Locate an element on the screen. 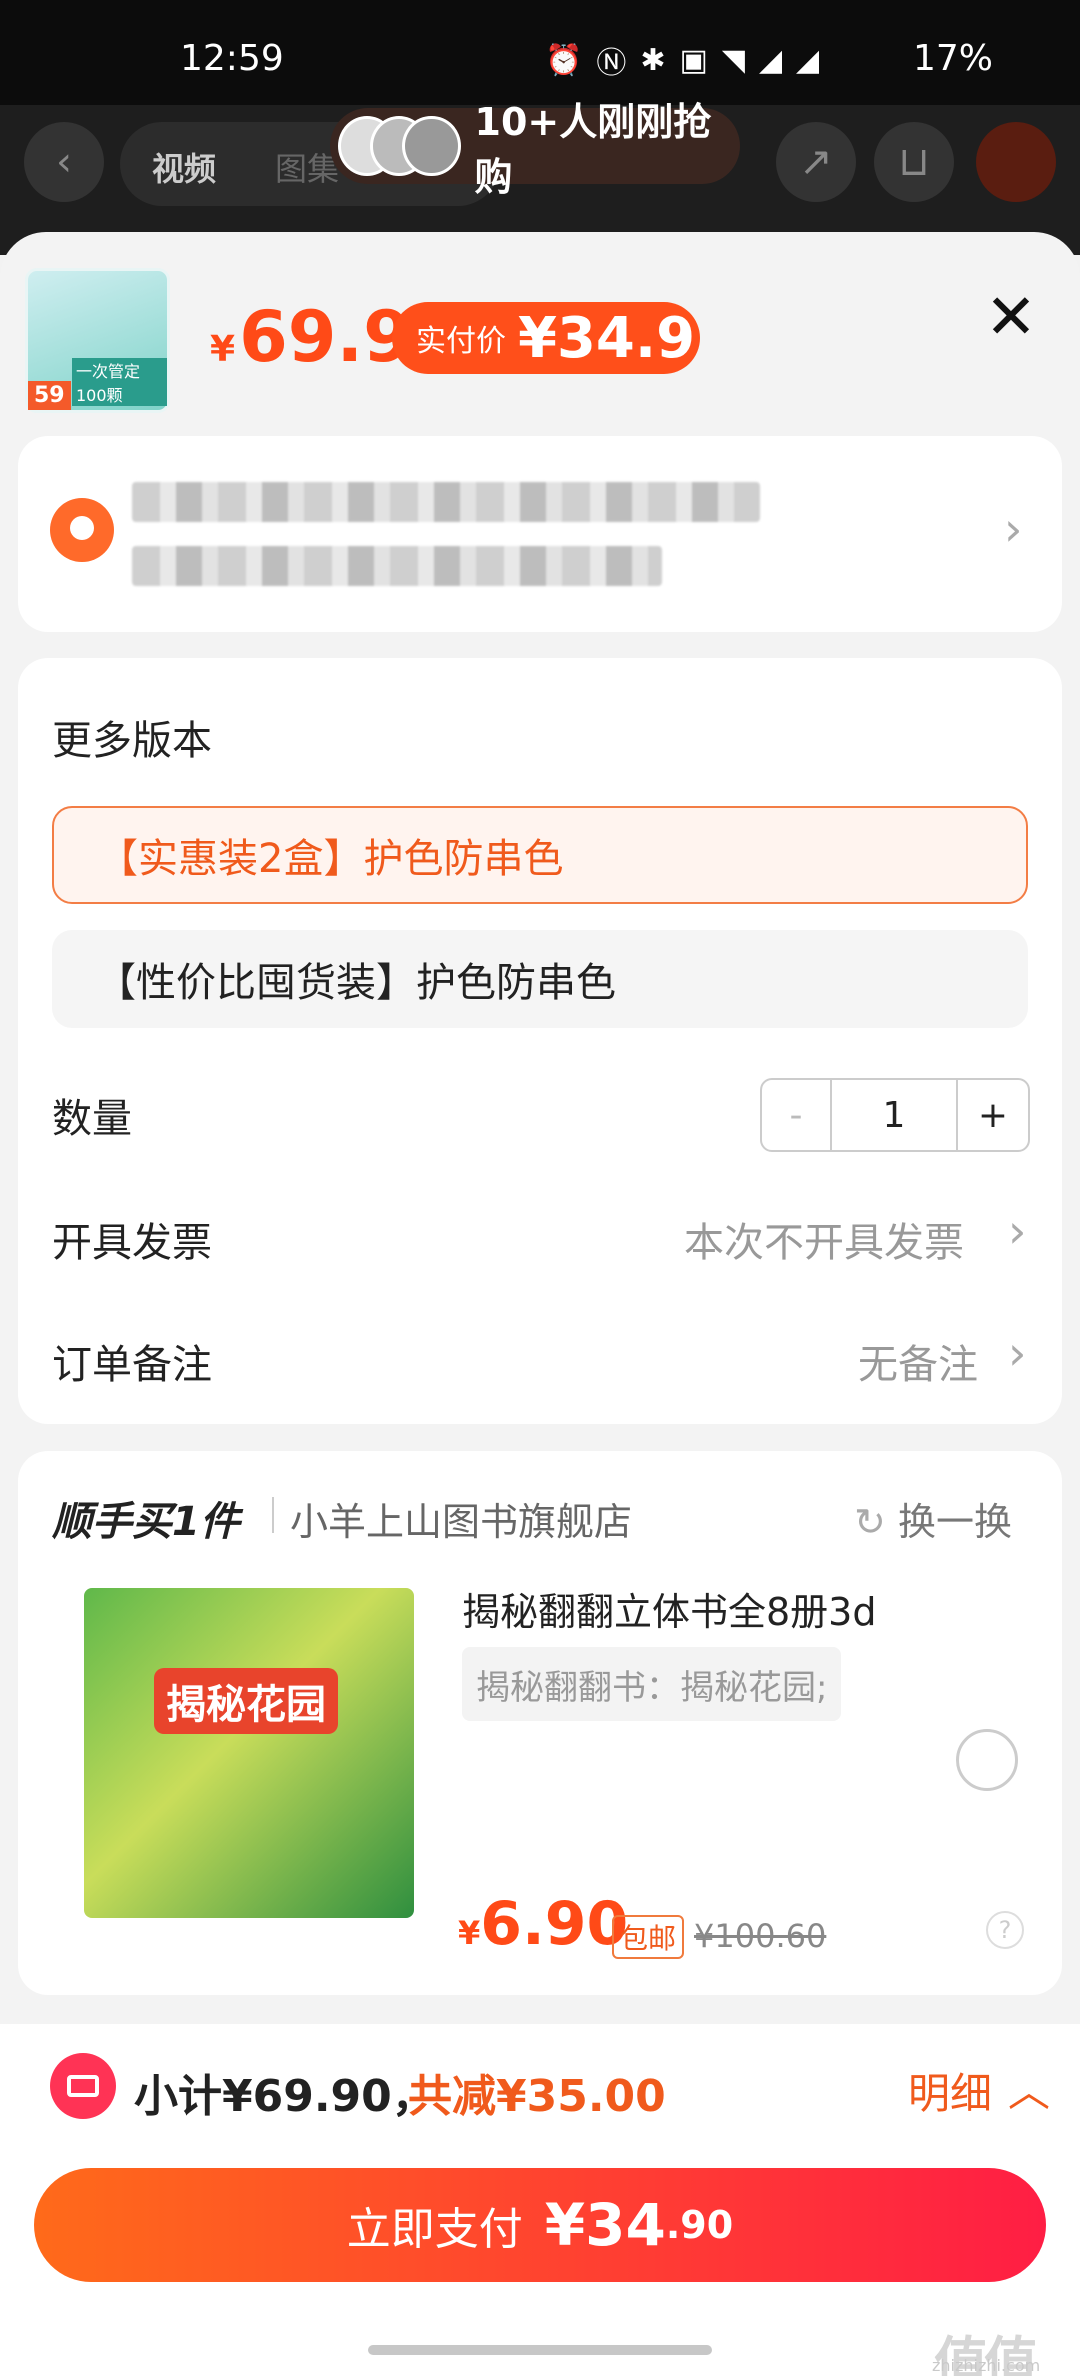  location-pin-icon is located at coordinates (82, 530).